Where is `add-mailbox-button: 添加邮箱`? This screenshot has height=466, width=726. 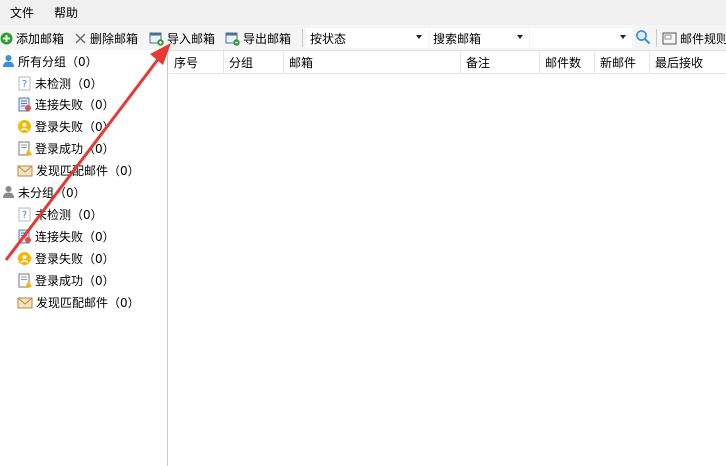 add-mailbox-button: 添加邮箱 is located at coordinates (32, 38).